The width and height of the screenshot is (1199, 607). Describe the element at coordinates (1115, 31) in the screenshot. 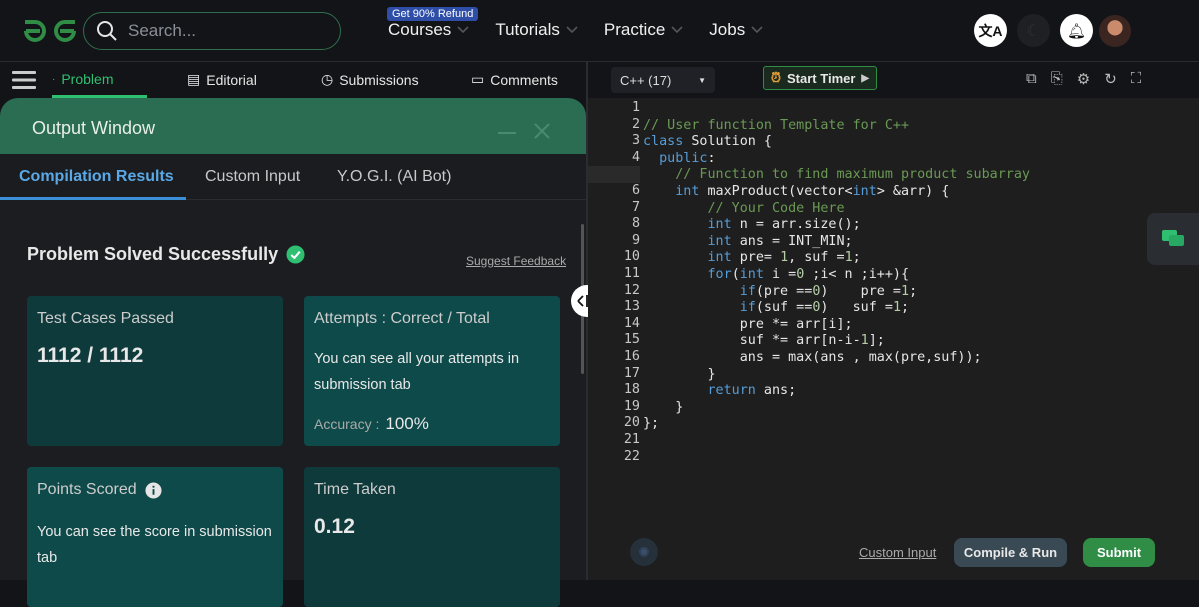

I see `avatar` at that location.